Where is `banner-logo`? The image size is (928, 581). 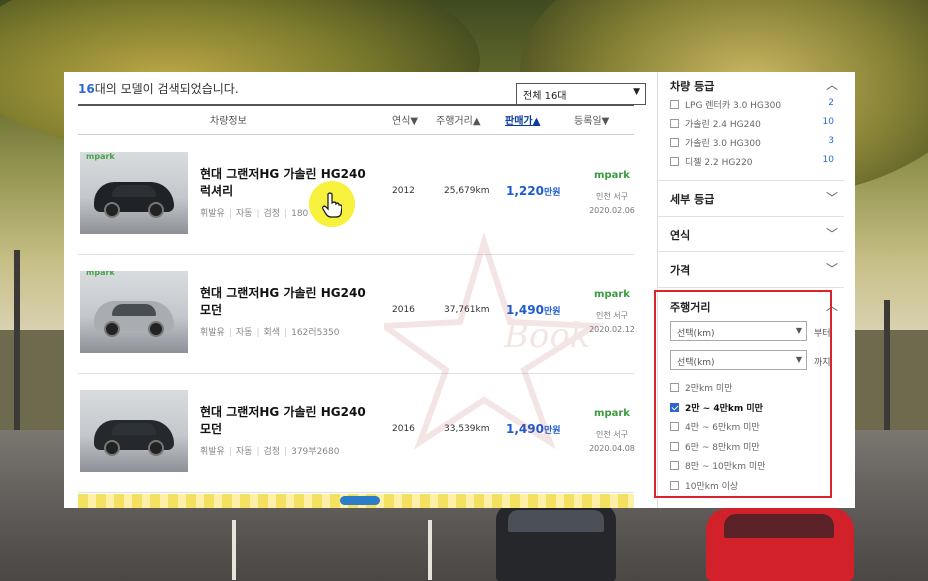
banner-logo is located at coordinates (360, 500).